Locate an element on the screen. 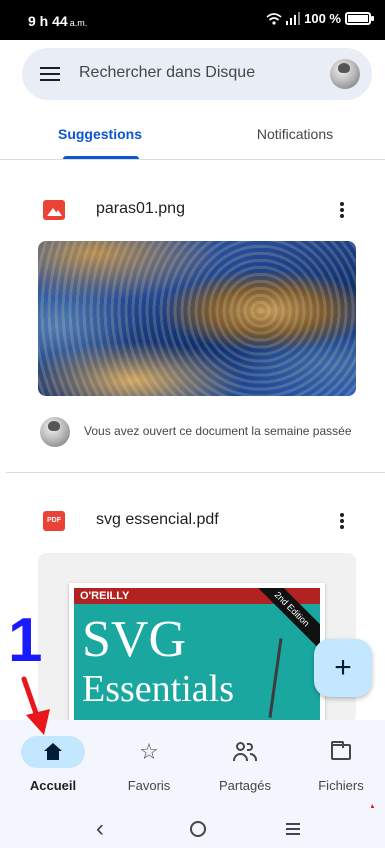 Image resolution: width=385 pixels, height=848 pixels. annotation-arrow is located at coordinates (35, 705).